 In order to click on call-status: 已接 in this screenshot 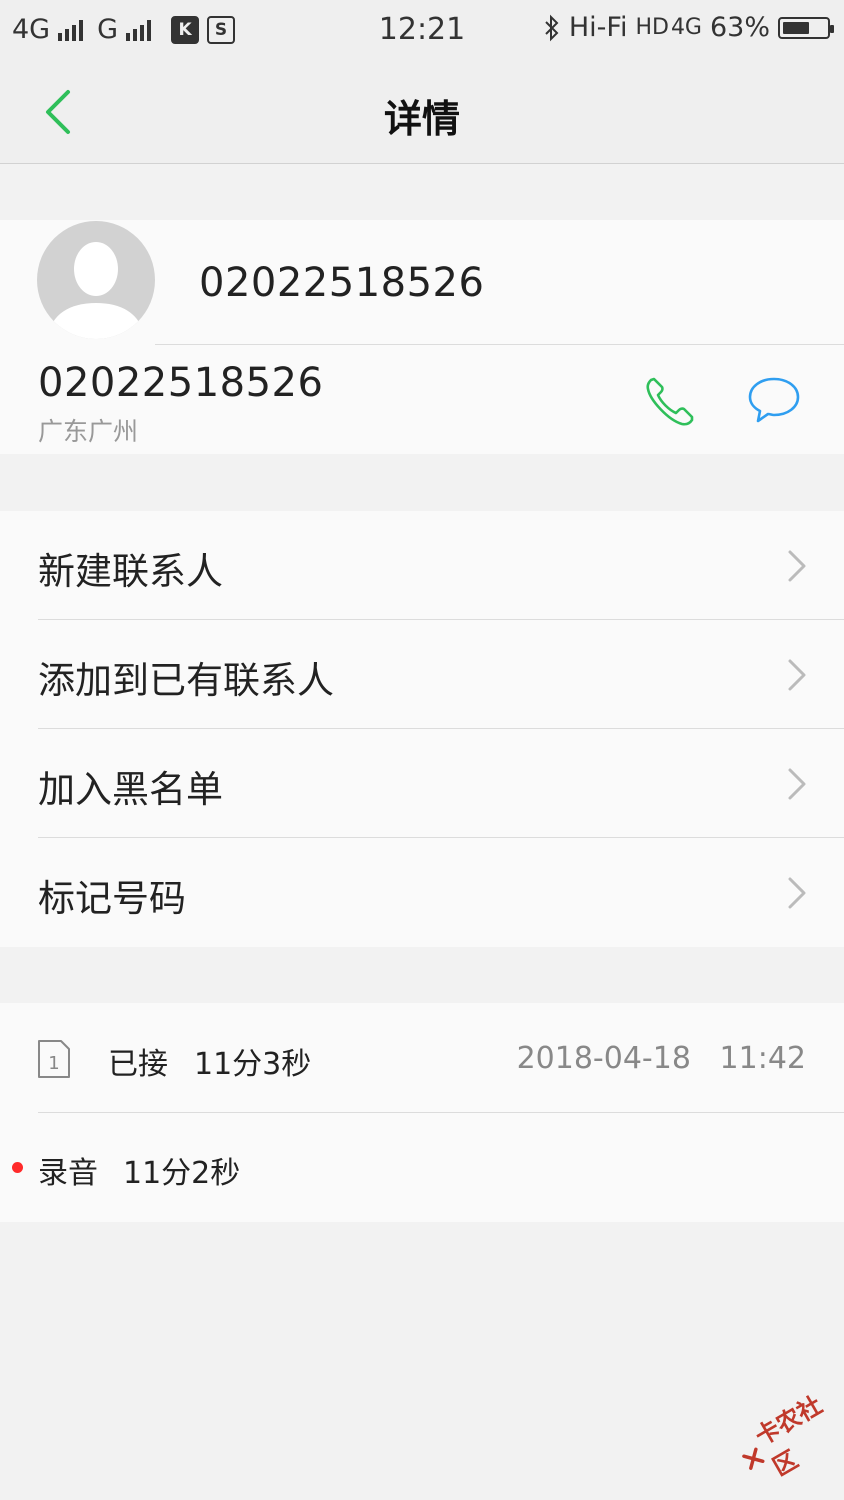, I will do `click(138, 1064)`.